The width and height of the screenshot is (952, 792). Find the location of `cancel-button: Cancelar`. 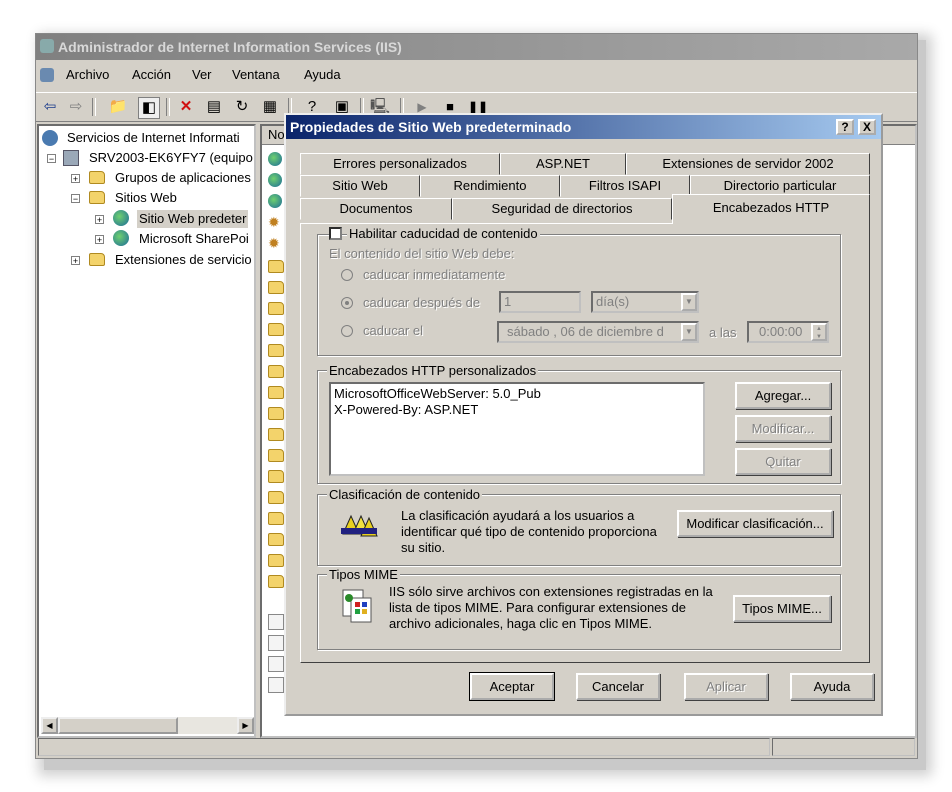

cancel-button: Cancelar is located at coordinates (618, 686).